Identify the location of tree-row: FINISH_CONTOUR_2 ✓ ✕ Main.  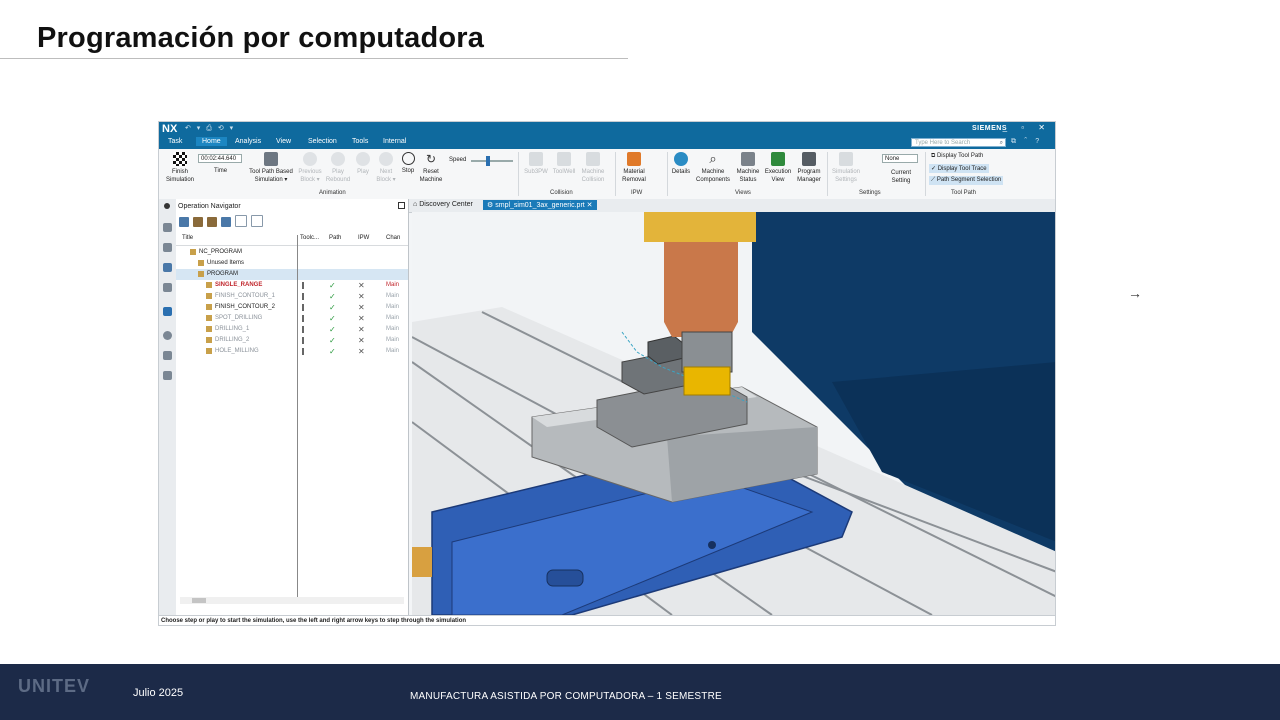
(292, 307).